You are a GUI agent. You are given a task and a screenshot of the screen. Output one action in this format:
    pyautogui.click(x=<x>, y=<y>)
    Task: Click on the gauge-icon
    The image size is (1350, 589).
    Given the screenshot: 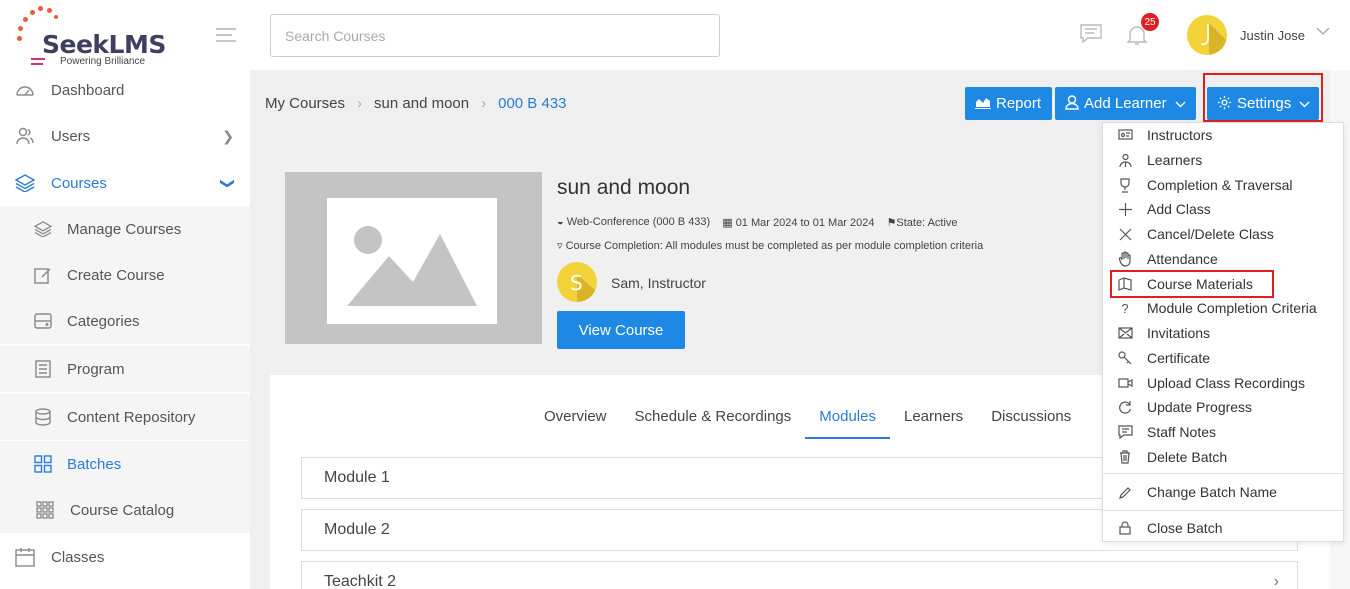 What is the action you would take?
    pyautogui.click(x=25, y=90)
    